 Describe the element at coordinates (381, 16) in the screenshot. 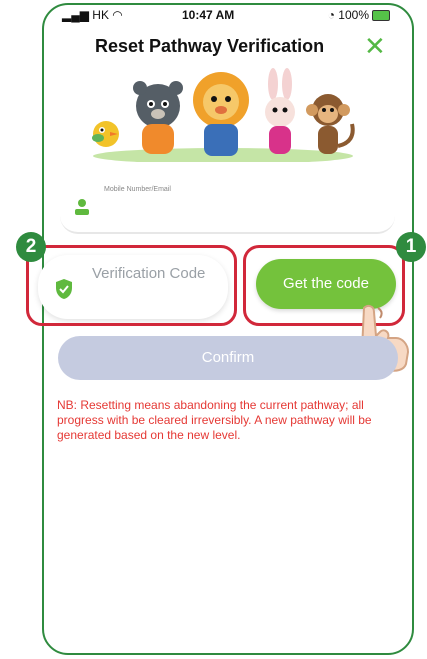

I see `battery-icon` at that location.